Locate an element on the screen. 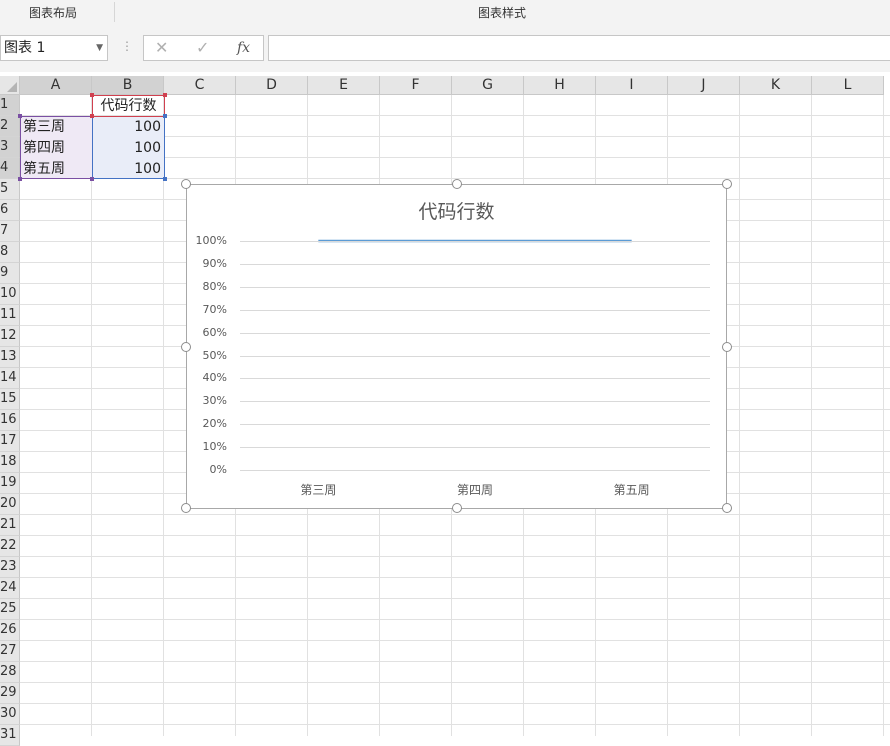 The width and height of the screenshot is (890, 746). name-box: 图表 1 ▼ is located at coordinates (54, 48).